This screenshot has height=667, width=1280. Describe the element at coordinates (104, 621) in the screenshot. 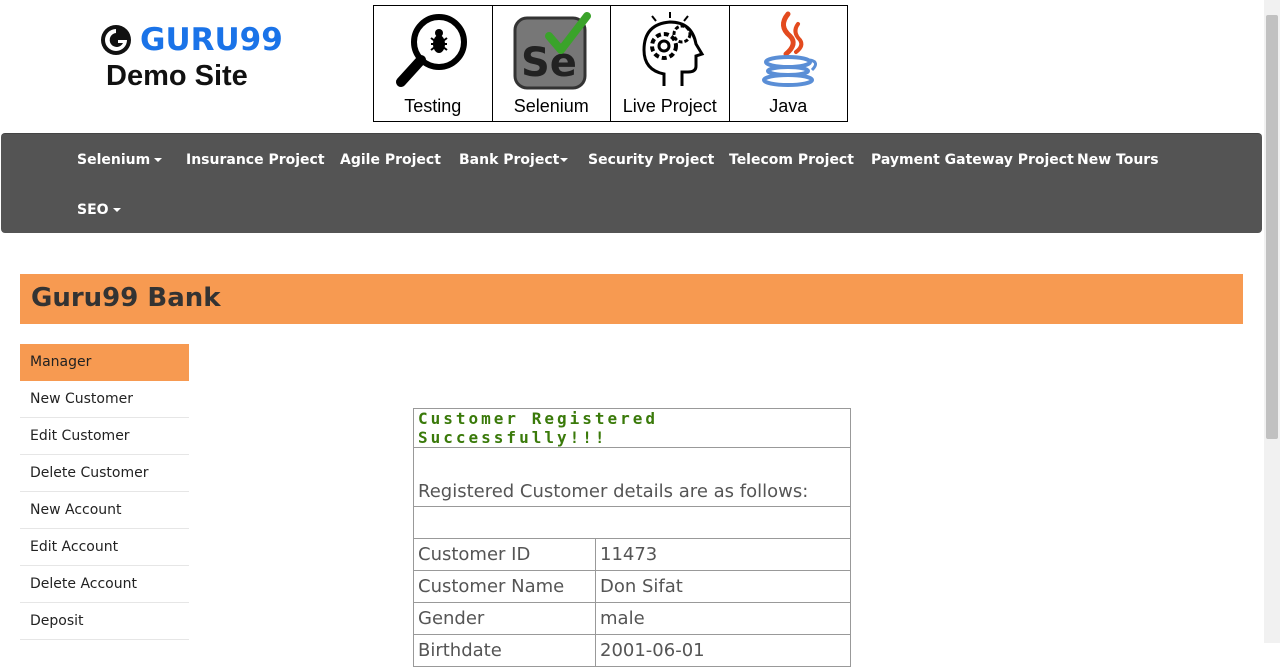

I see `sidebar-item-deposit: Deposit` at that location.